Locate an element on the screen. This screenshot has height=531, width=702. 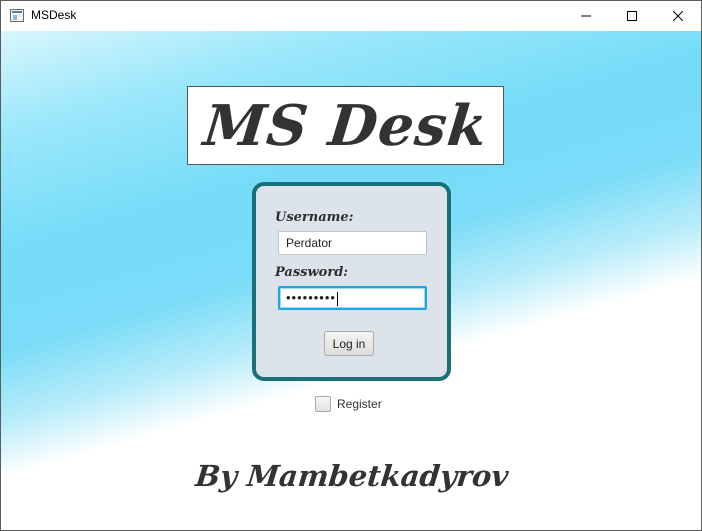
close-button is located at coordinates (678, 16).